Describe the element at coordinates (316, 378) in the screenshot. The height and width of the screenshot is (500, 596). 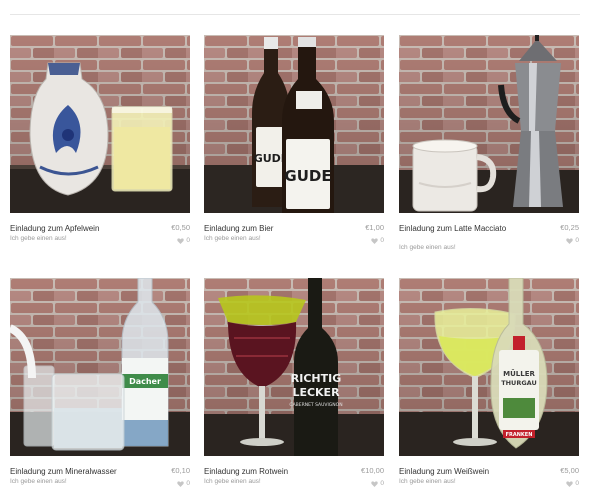
I see `svg-text: RICHTIG` at that location.